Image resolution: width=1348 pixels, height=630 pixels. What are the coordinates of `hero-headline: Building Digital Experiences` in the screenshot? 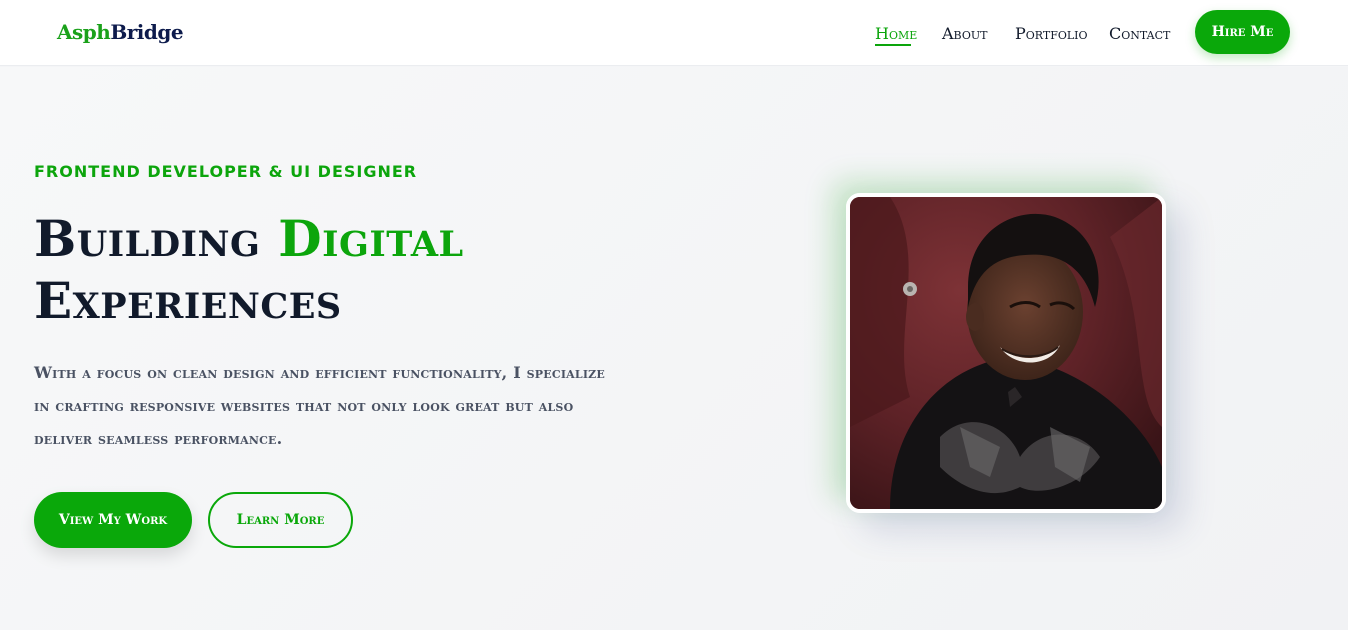 It's located at (314, 270).